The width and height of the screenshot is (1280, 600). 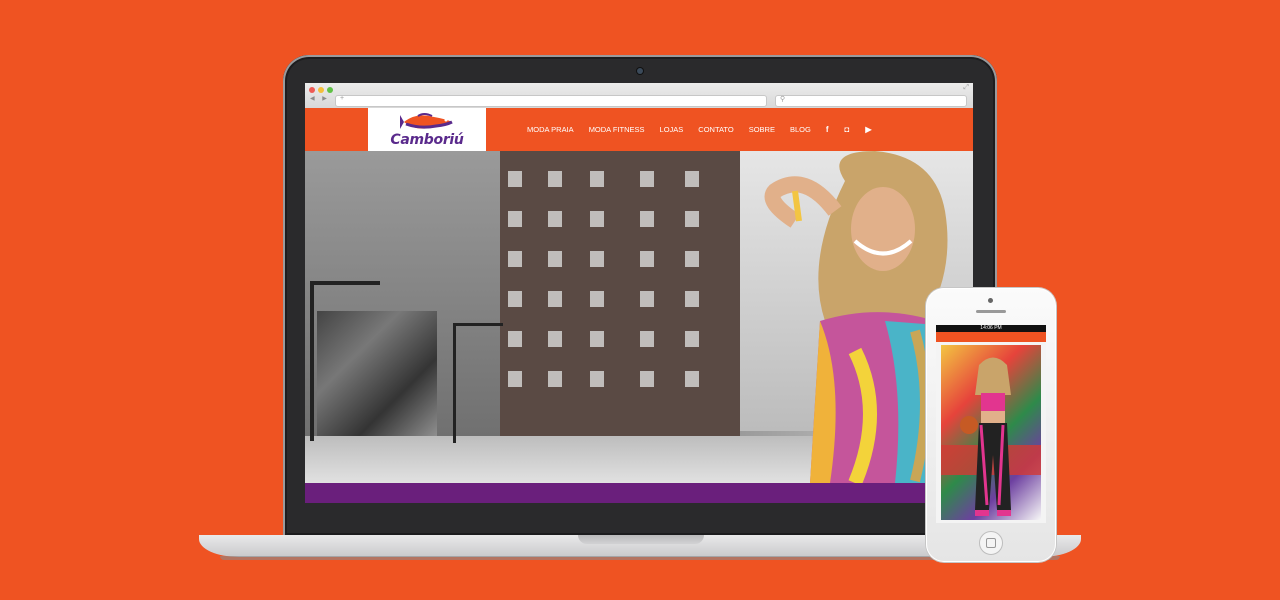 I want to click on hero-graffiti, so click(x=377, y=376).